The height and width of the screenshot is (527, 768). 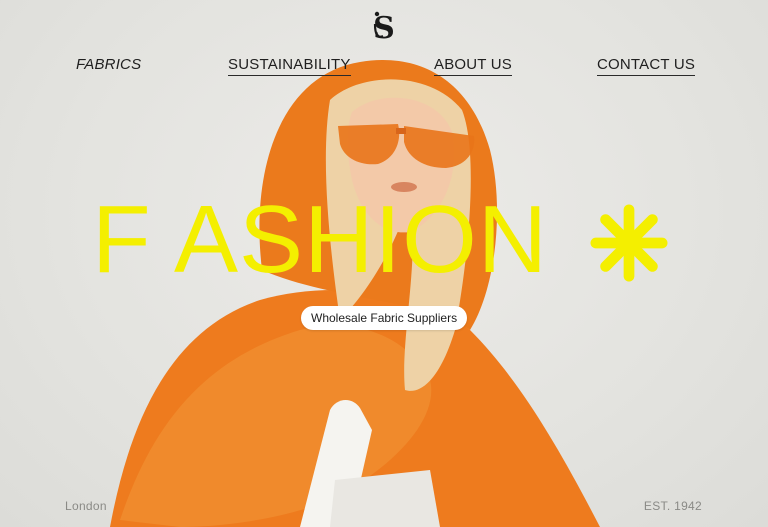 I want to click on svg-text: S, so click(x=384, y=28).